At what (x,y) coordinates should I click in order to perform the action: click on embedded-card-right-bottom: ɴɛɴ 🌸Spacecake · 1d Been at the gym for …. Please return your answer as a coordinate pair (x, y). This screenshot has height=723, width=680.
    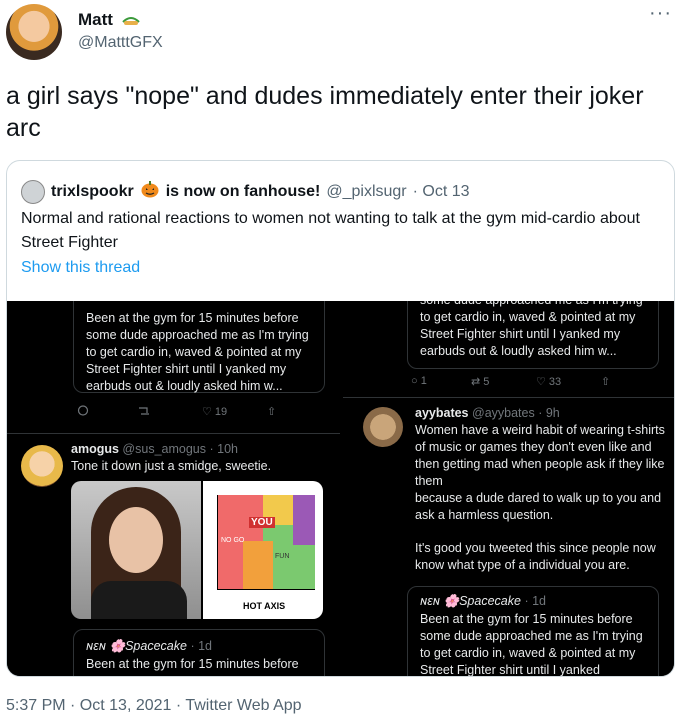
    Looking at the image, I should click on (533, 631).